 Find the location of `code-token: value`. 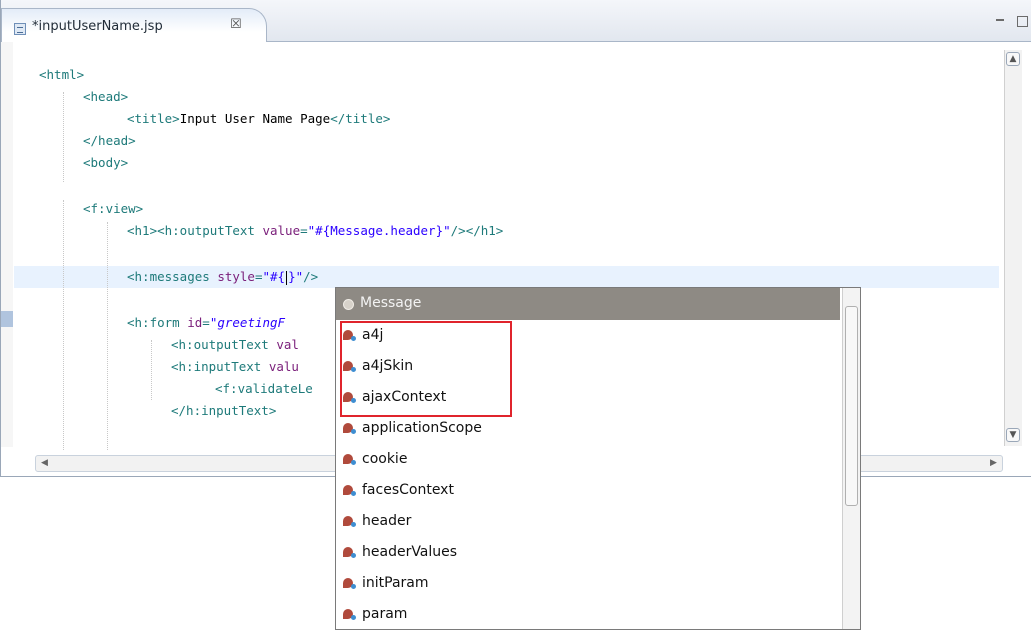

code-token: value is located at coordinates (281, 230).